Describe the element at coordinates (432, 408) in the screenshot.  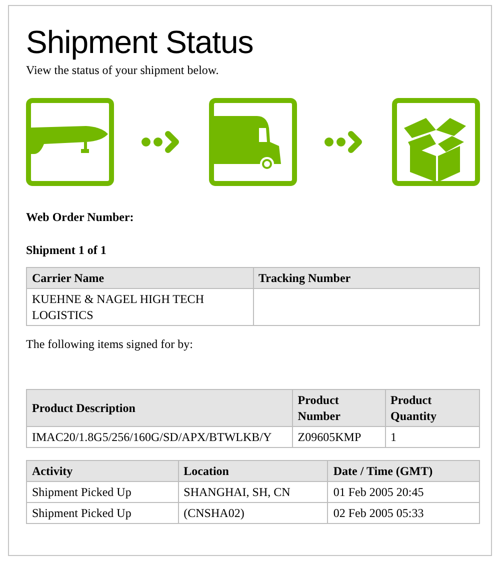
I see `column-header: Product Quantity` at that location.